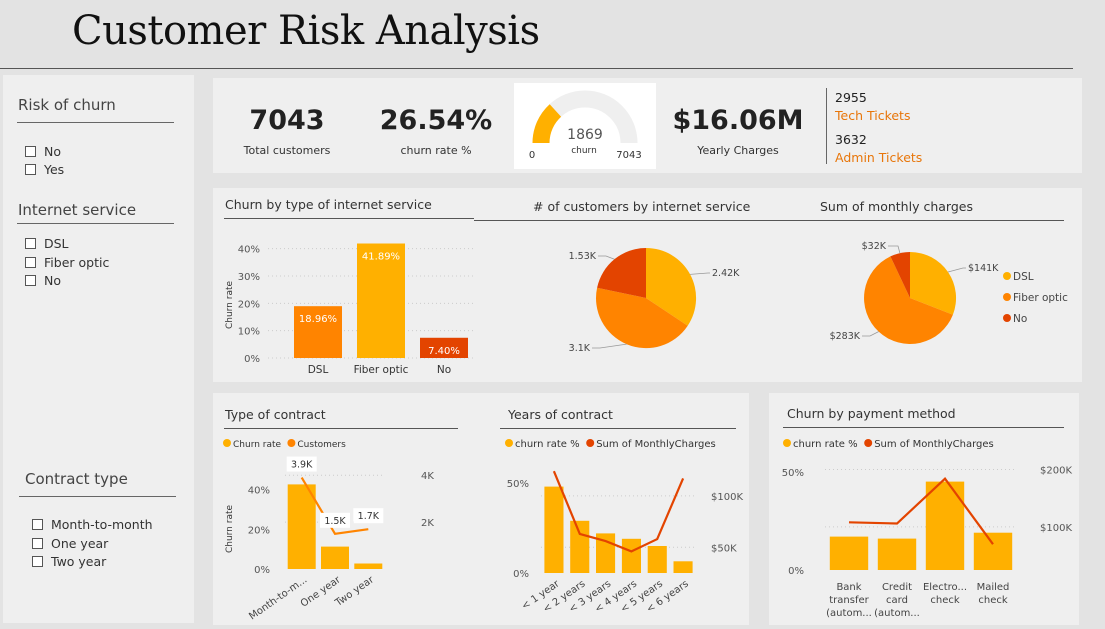  Describe the element at coordinates (436, 120) in the screenshot. I see `churn-rate-value: 26.54%` at that location.